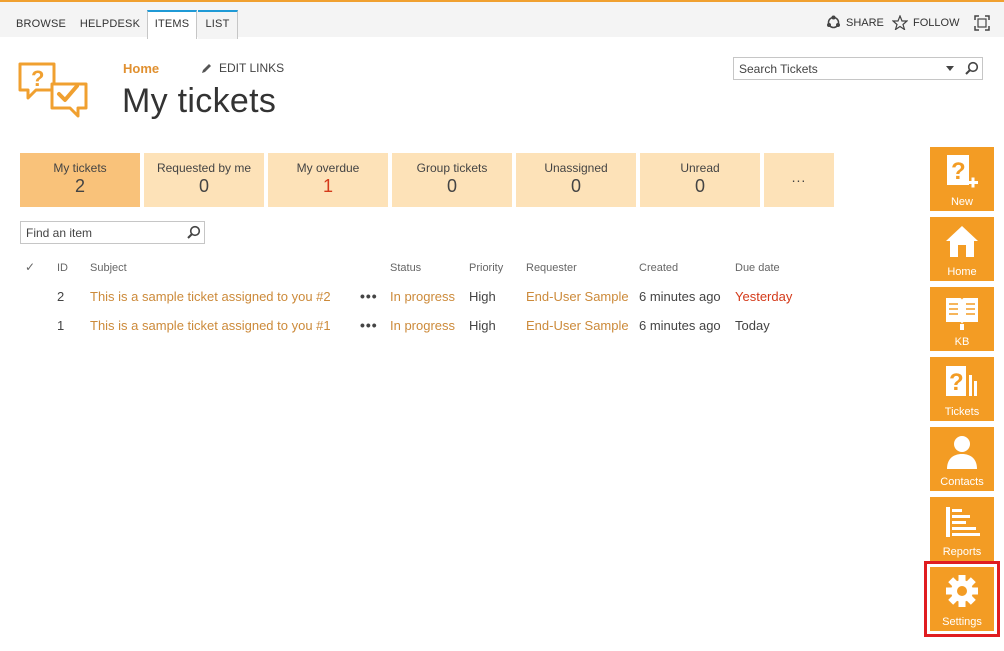 This screenshot has width=1004, height=651. I want to click on new-ticket-icon: ?, so click(962, 171).